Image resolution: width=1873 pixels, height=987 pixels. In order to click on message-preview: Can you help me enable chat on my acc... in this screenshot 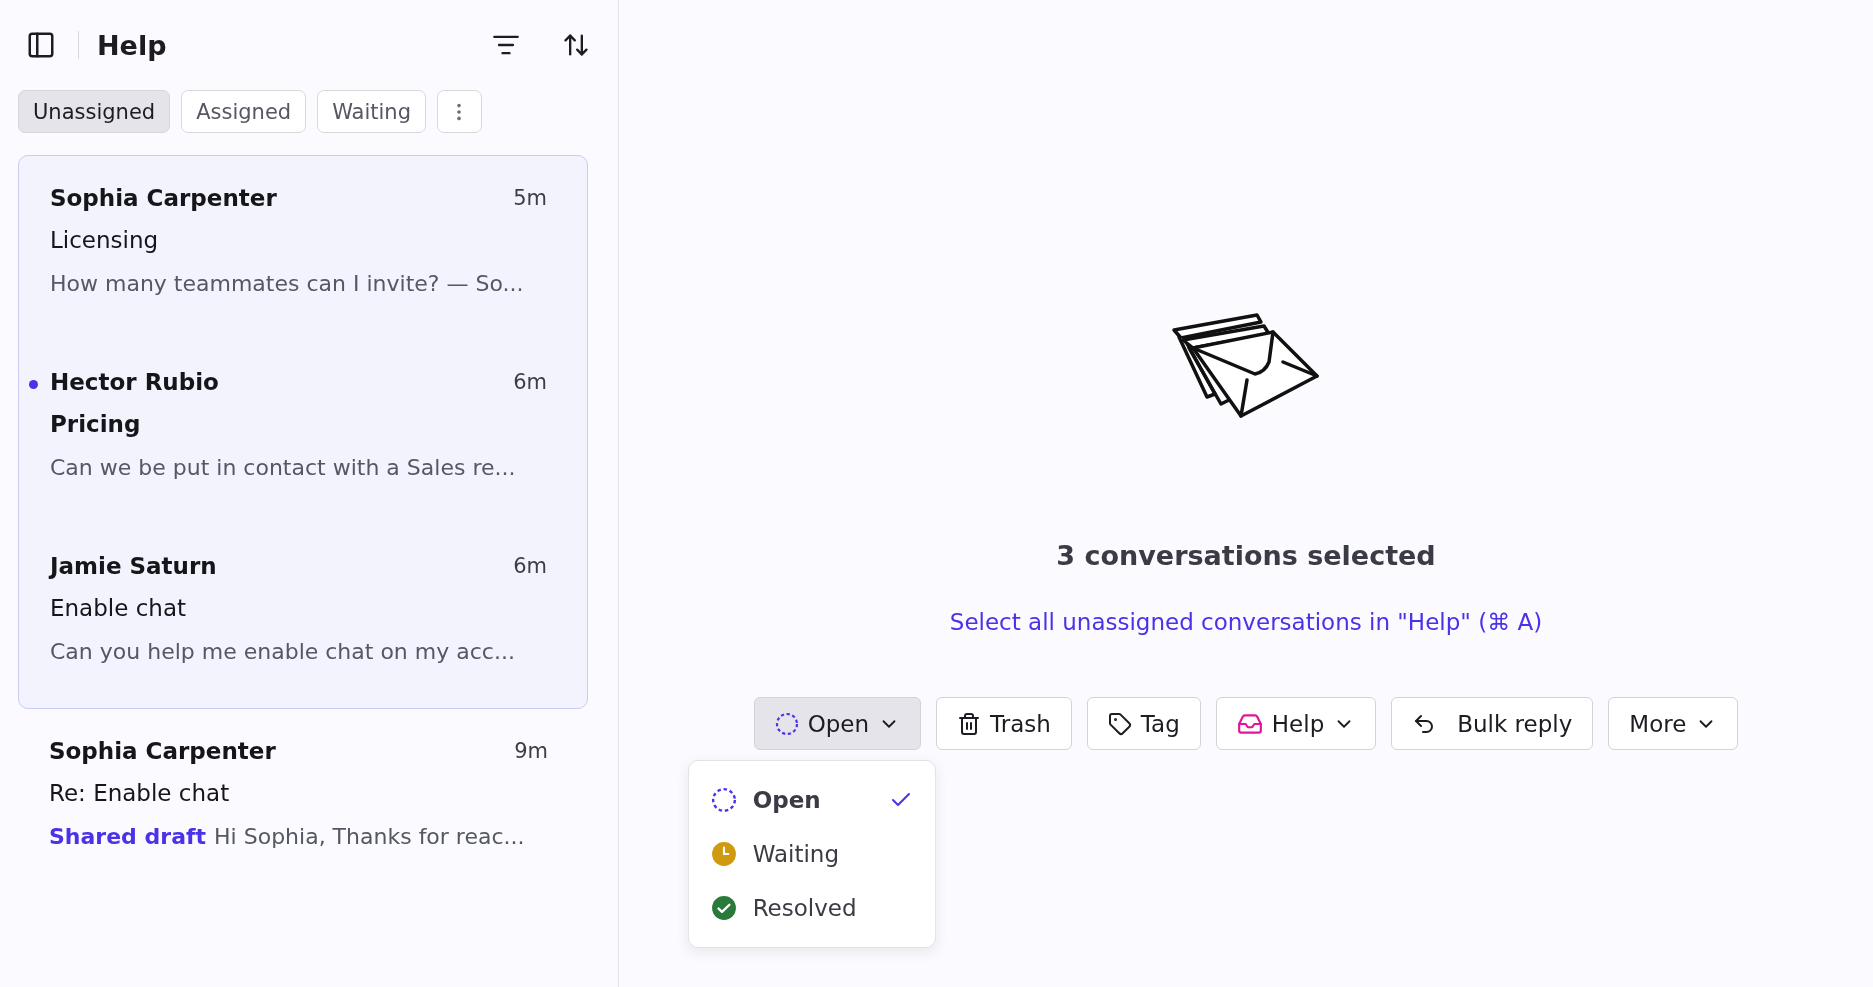, I will do `click(282, 652)`.